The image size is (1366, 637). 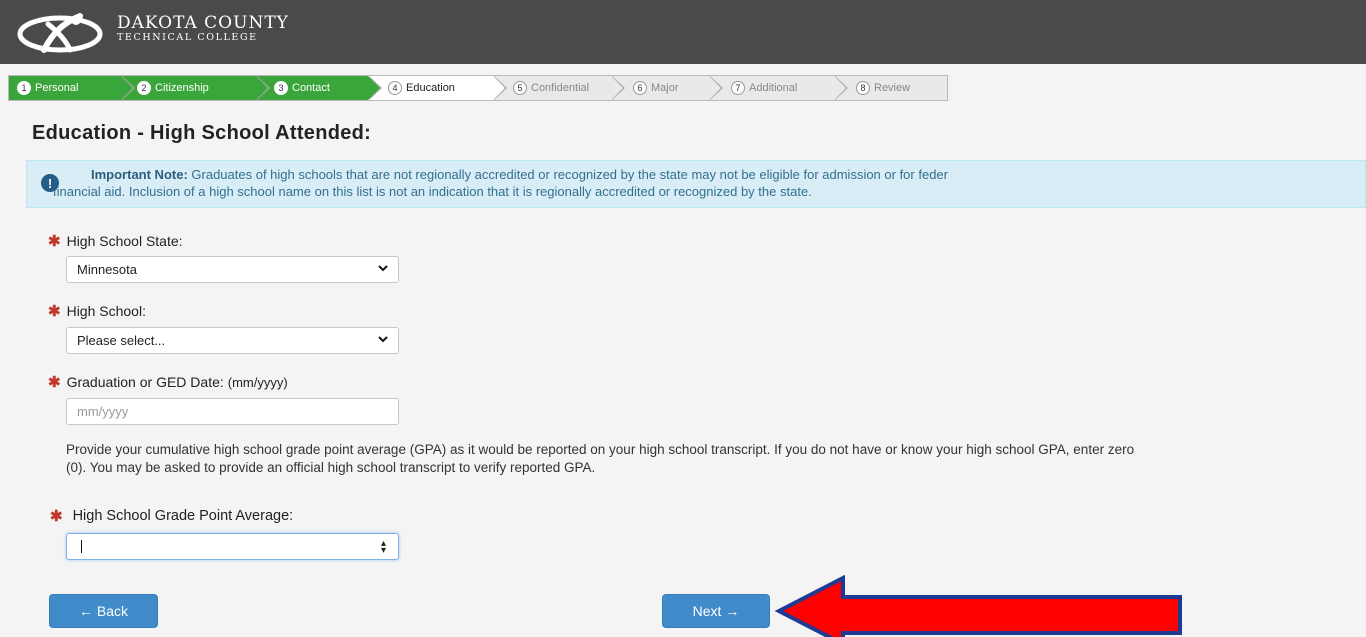 I want to click on step-label: Contact, so click(x=311, y=88).